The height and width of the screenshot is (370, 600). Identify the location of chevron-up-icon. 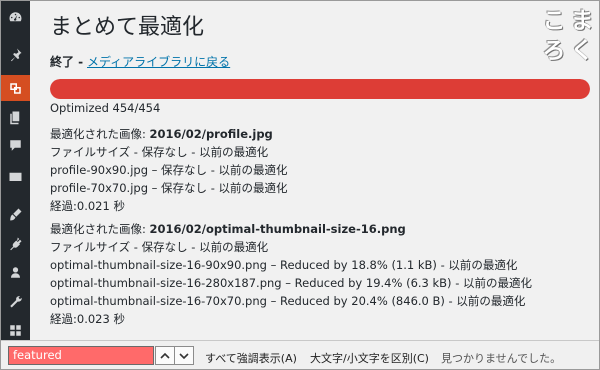
(165, 355).